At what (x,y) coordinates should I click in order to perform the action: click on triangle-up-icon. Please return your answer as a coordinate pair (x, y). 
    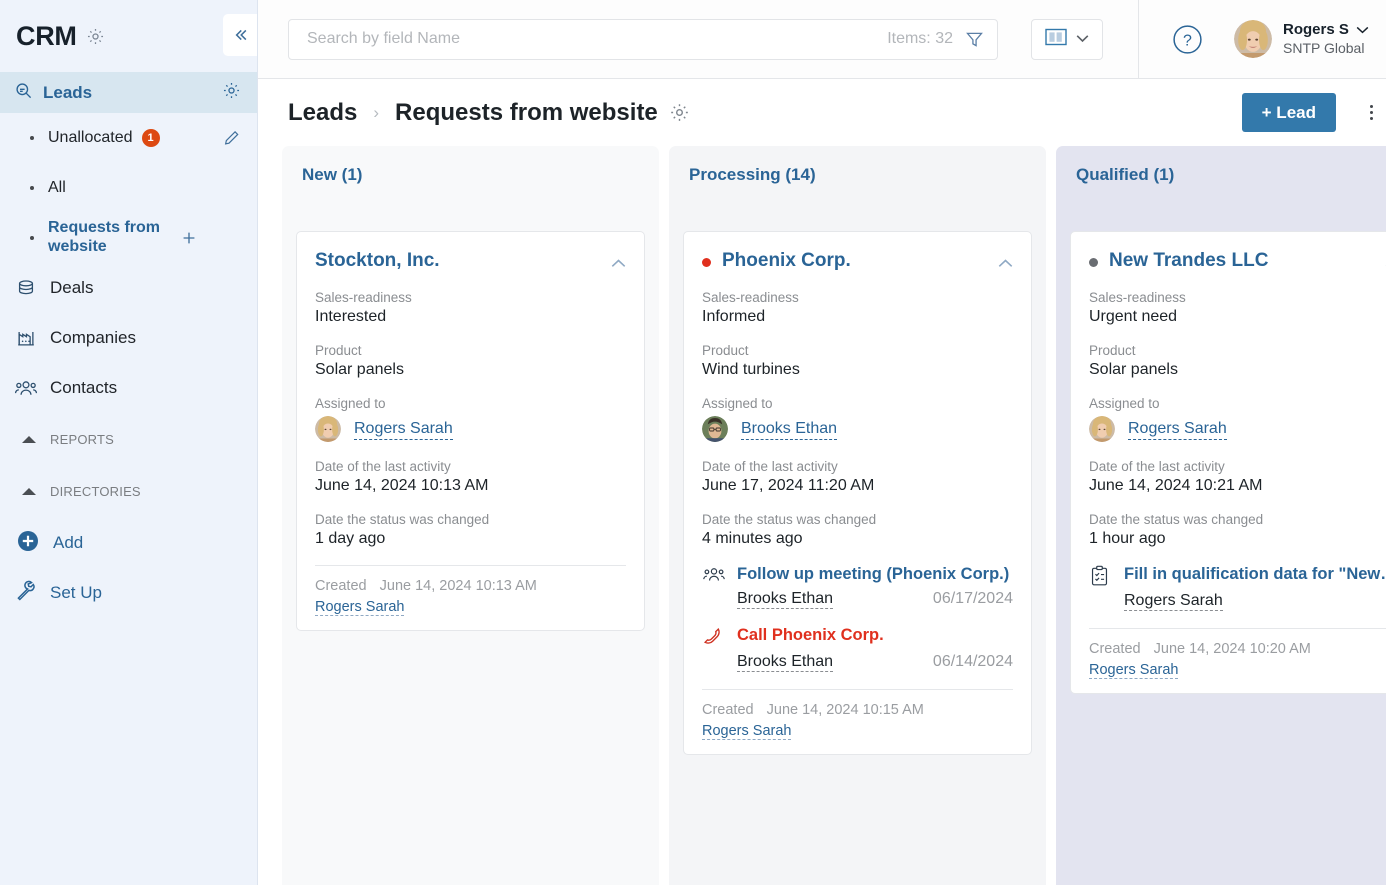
    Looking at the image, I should click on (29, 439).